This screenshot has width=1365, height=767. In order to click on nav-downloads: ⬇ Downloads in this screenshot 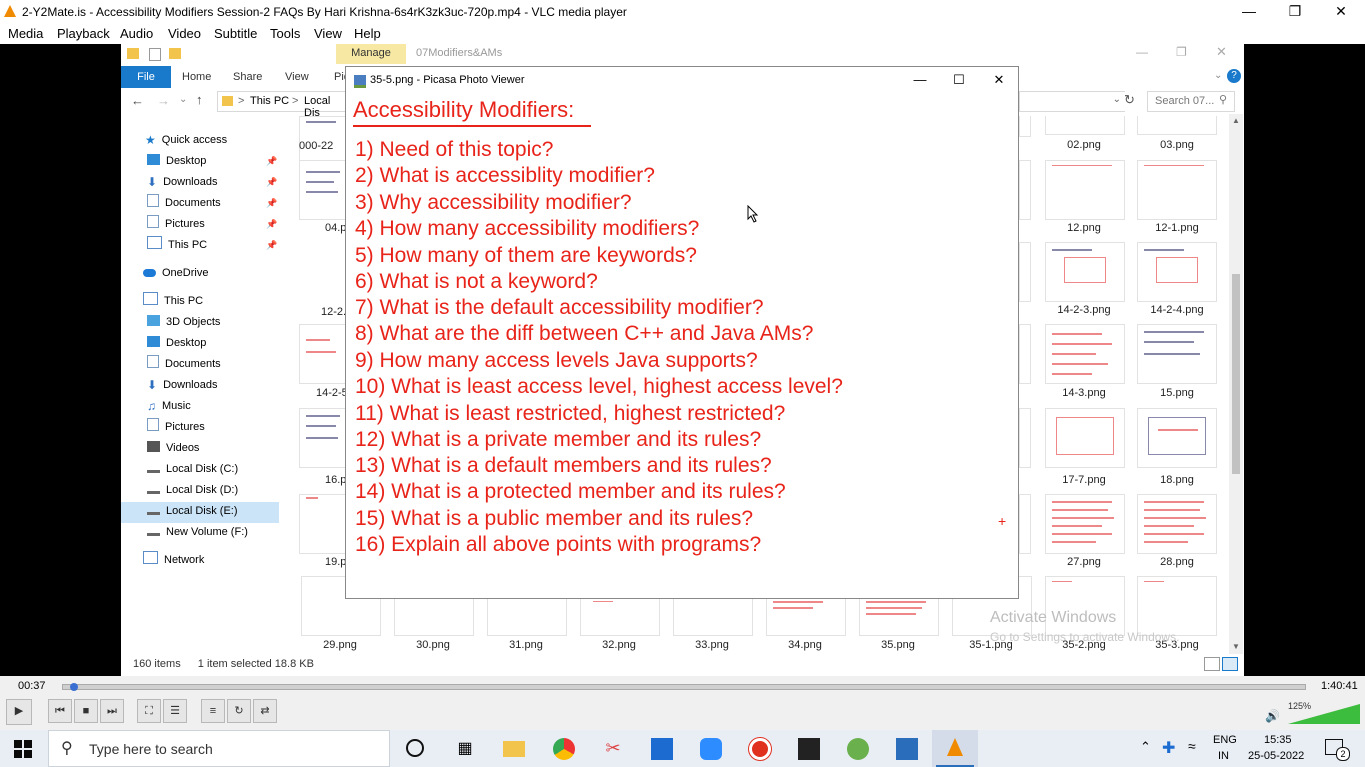, I will do `click(182, 182)`.